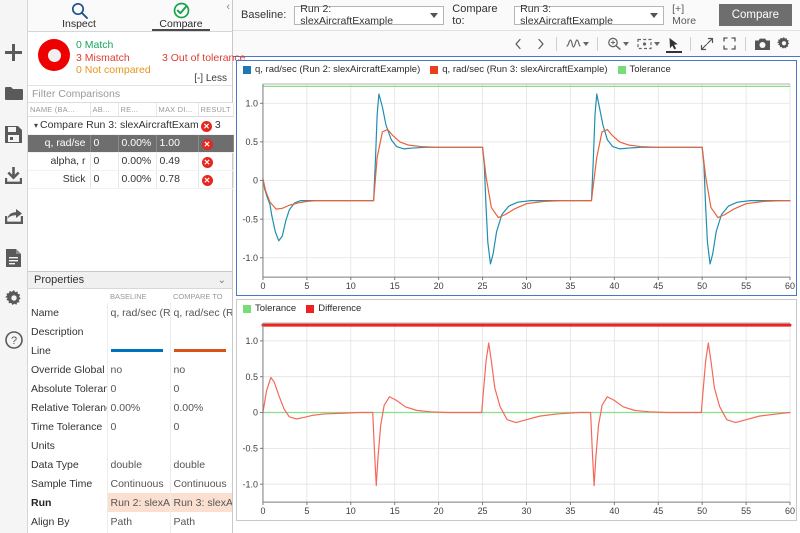 This screenshot has width=800, height=533. Describe the element at coordinates (784, 44) in the screenshot. I see `settings-button` at that location.